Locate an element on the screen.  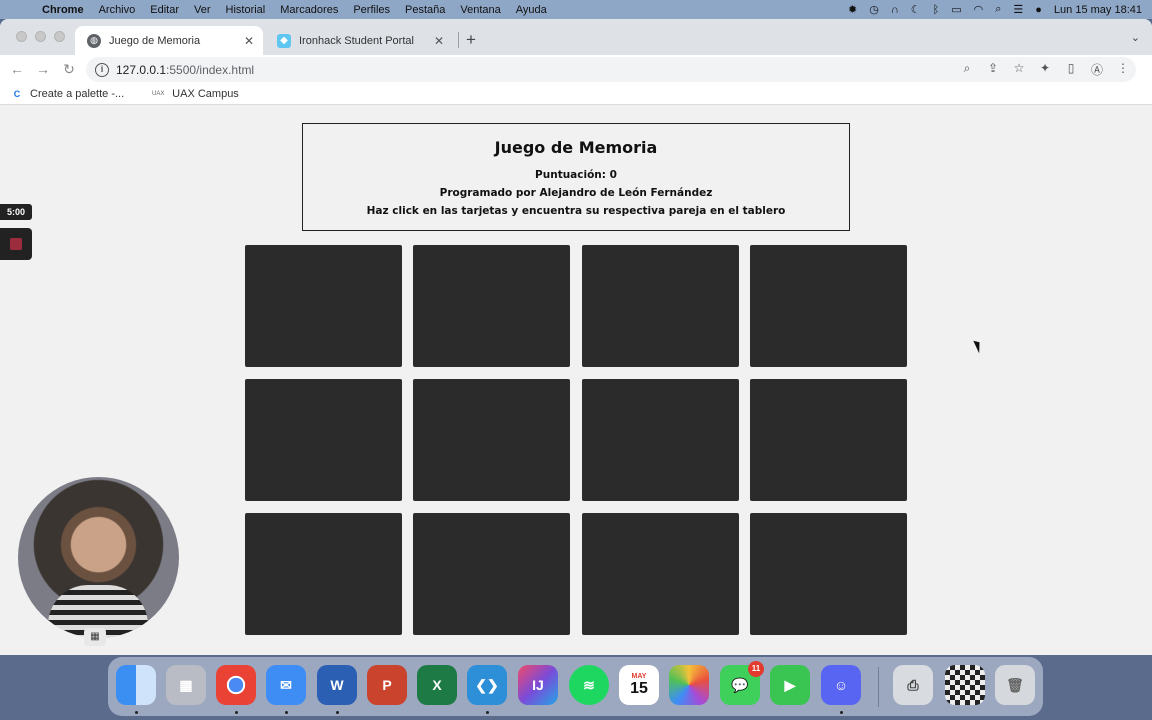
photos-icon is located at coordinates (689, 685).